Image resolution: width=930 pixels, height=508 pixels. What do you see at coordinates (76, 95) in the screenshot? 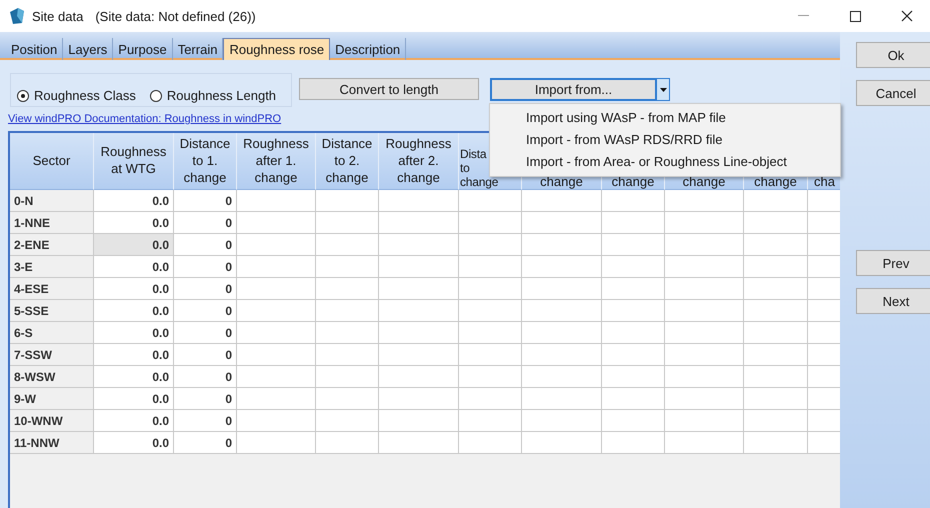
I see `radio-button: Roughness Class` at bounding box center [76, 95].